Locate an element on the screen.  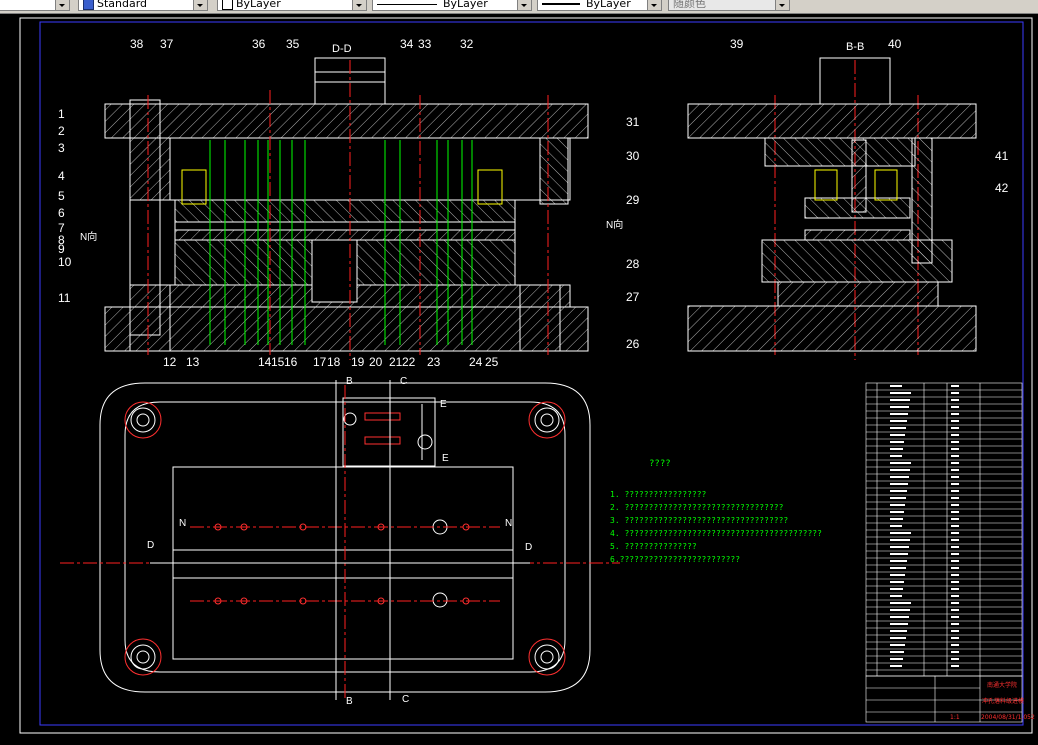
mark-e-top: E is located at coordinates (443, 404).